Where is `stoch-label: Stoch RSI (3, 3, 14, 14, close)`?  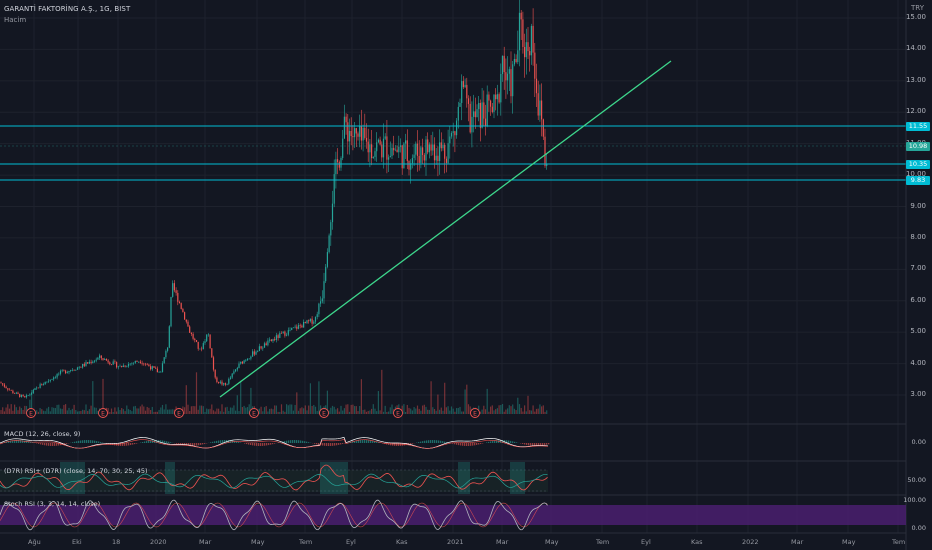
stoch-label: Stoch RSI (3, 3, 14, 14, close) is located at coordinates (52, 504).